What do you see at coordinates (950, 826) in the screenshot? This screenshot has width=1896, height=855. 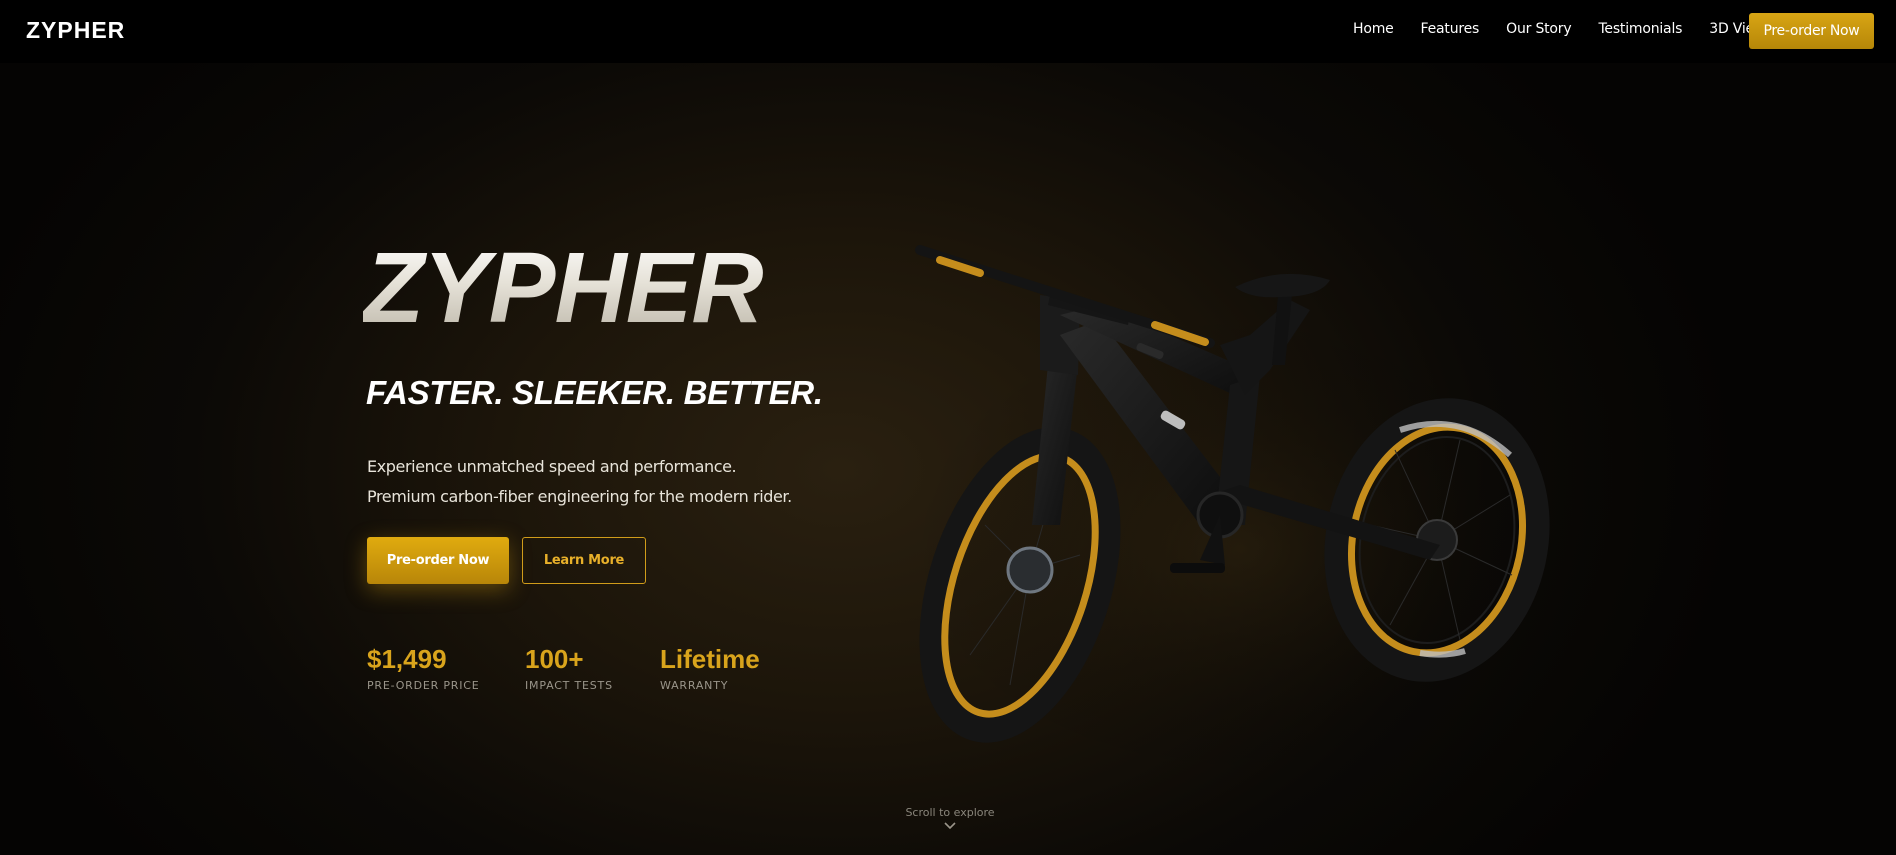 I see `chevron-down-icon` at bounding box center [950, 826].